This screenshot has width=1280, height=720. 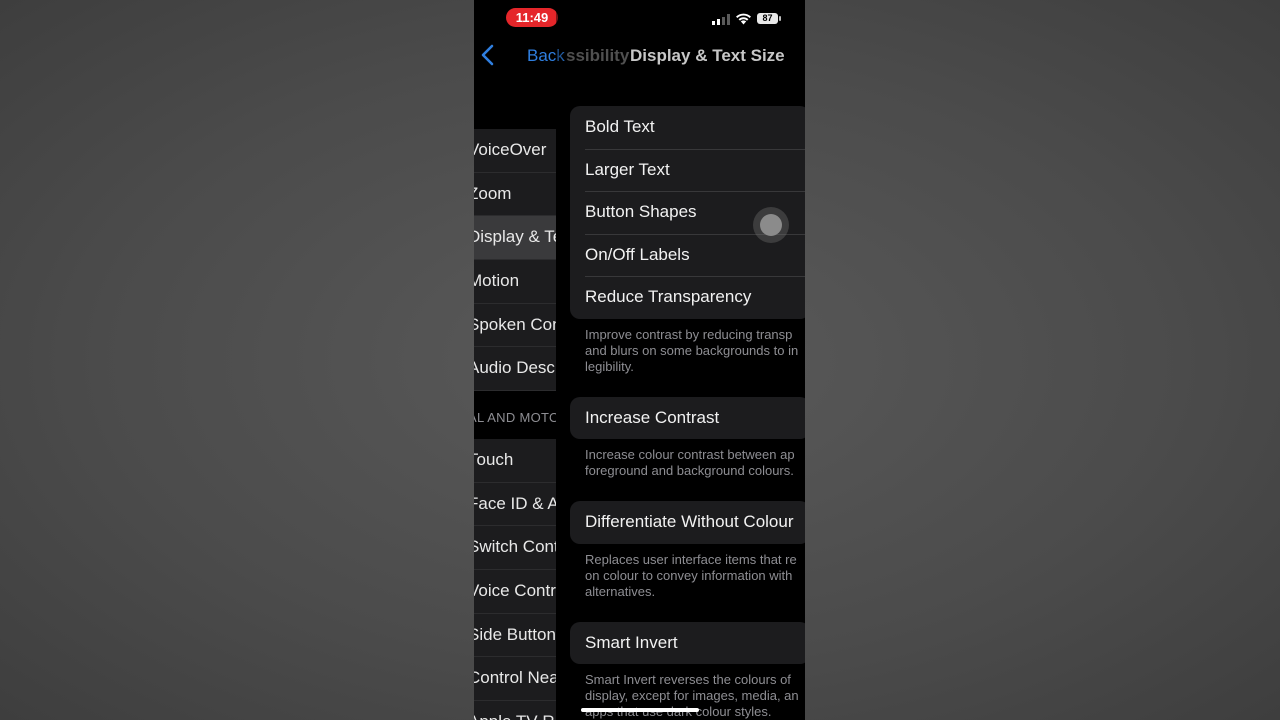 I want to click on list-item: Voice Contro, so click(x=515, y=592).